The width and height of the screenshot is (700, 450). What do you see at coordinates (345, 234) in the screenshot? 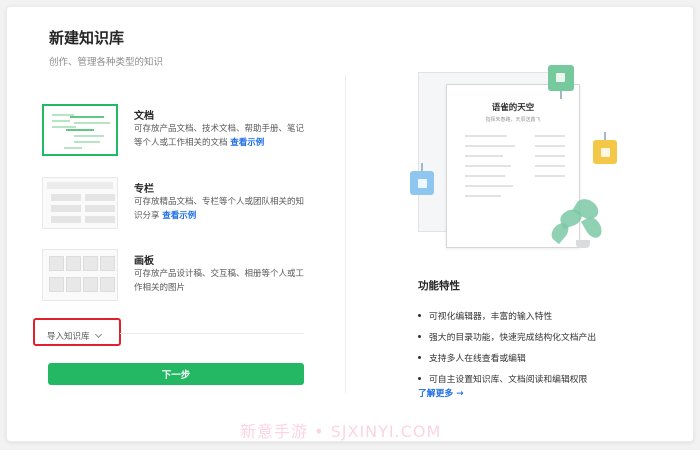
I see `panel-divider` at bounding box center [345, 234].